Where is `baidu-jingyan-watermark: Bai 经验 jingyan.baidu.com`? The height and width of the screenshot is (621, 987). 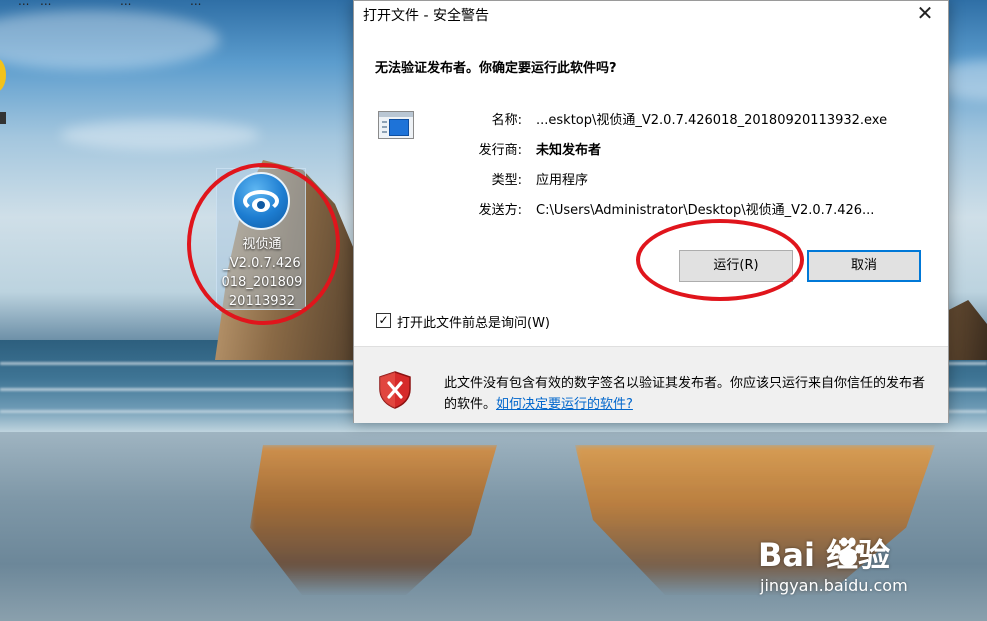 baidu-jingyan-watermark: Bai 经验 jingyan.baidu.com is located at coordinates (870, 565).